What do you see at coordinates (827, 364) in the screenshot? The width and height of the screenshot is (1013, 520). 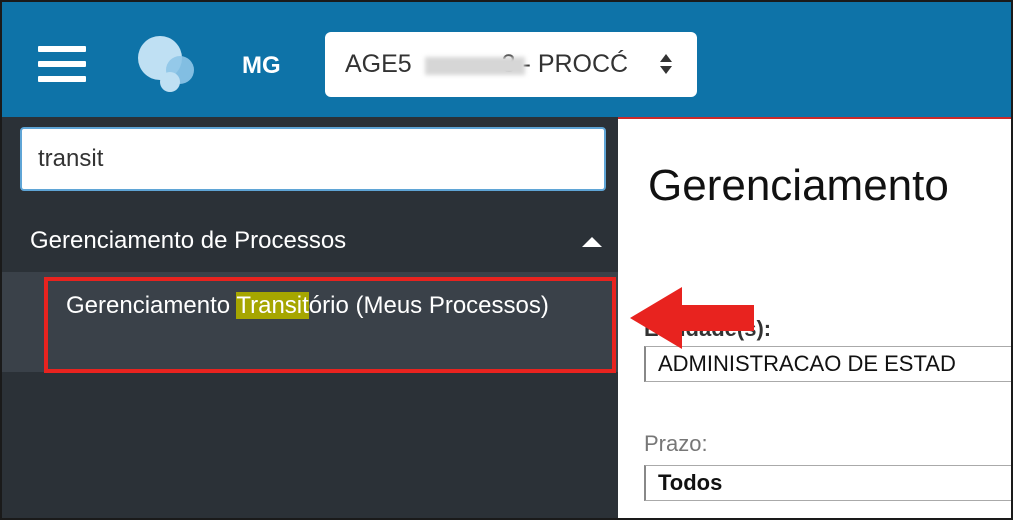 I see `unit-field: ADMINISTRACAO DE ESTAD` at bounding box center [827, 364].